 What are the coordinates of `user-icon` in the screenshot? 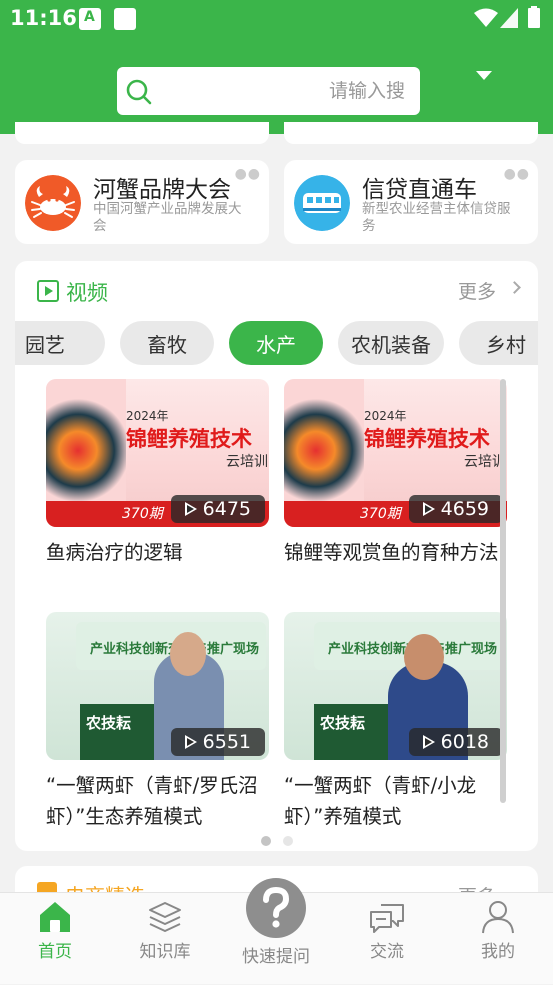 It's located at (498, 917).